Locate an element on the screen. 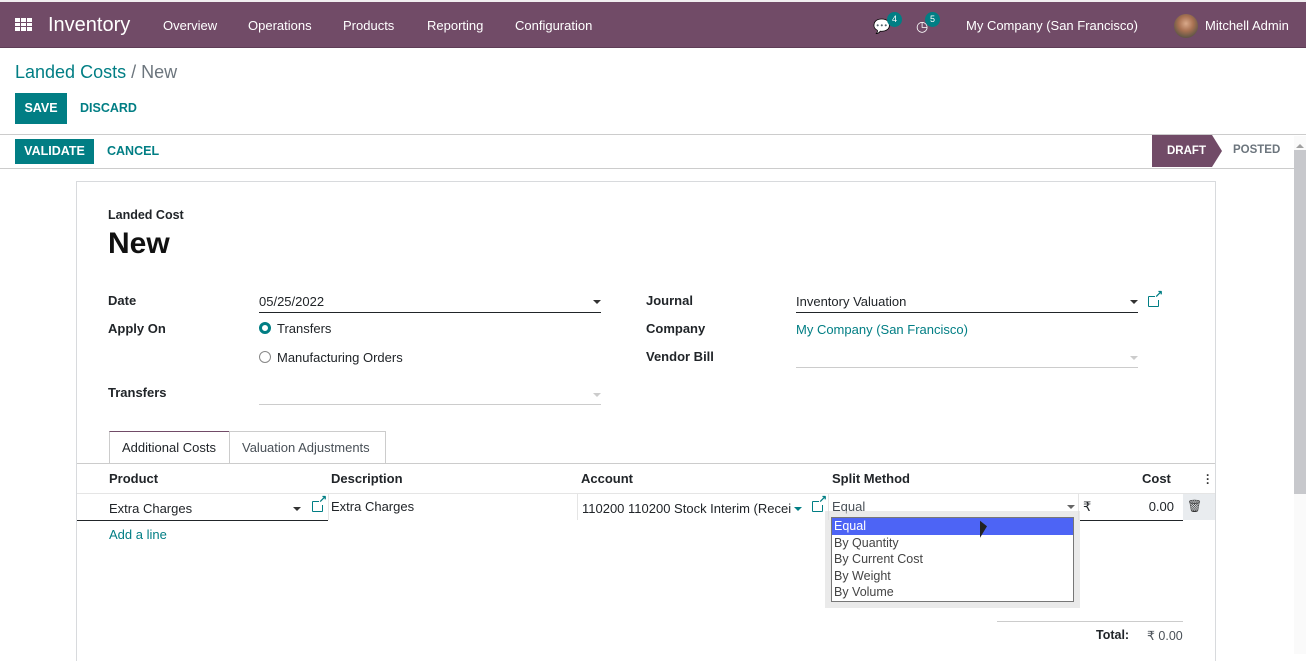 Image resolution: width=1306 pixels, height=661 pixels. radio-transfers-label: Transfers is located at coordinates (304, 328).